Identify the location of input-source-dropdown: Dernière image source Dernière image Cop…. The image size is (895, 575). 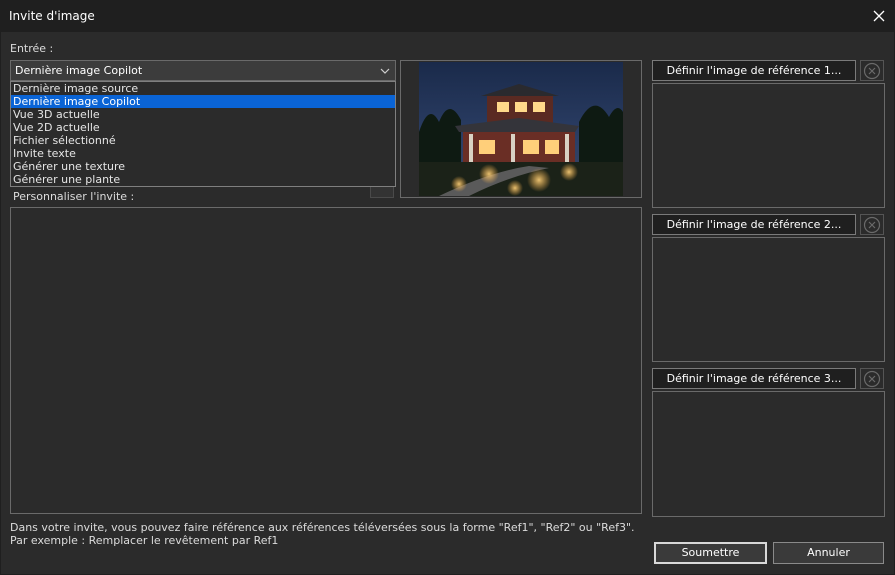
(203, 134).